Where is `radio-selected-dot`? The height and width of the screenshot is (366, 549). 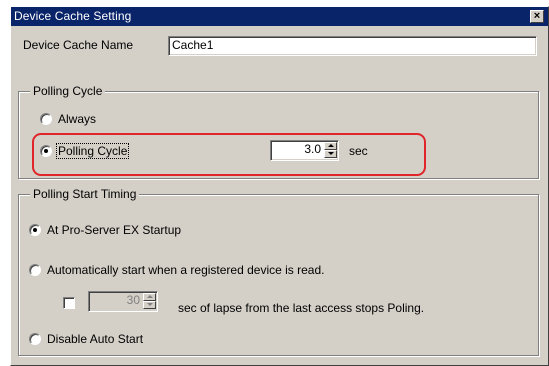
radio-selected-dot is located at coordinates (35, 230).